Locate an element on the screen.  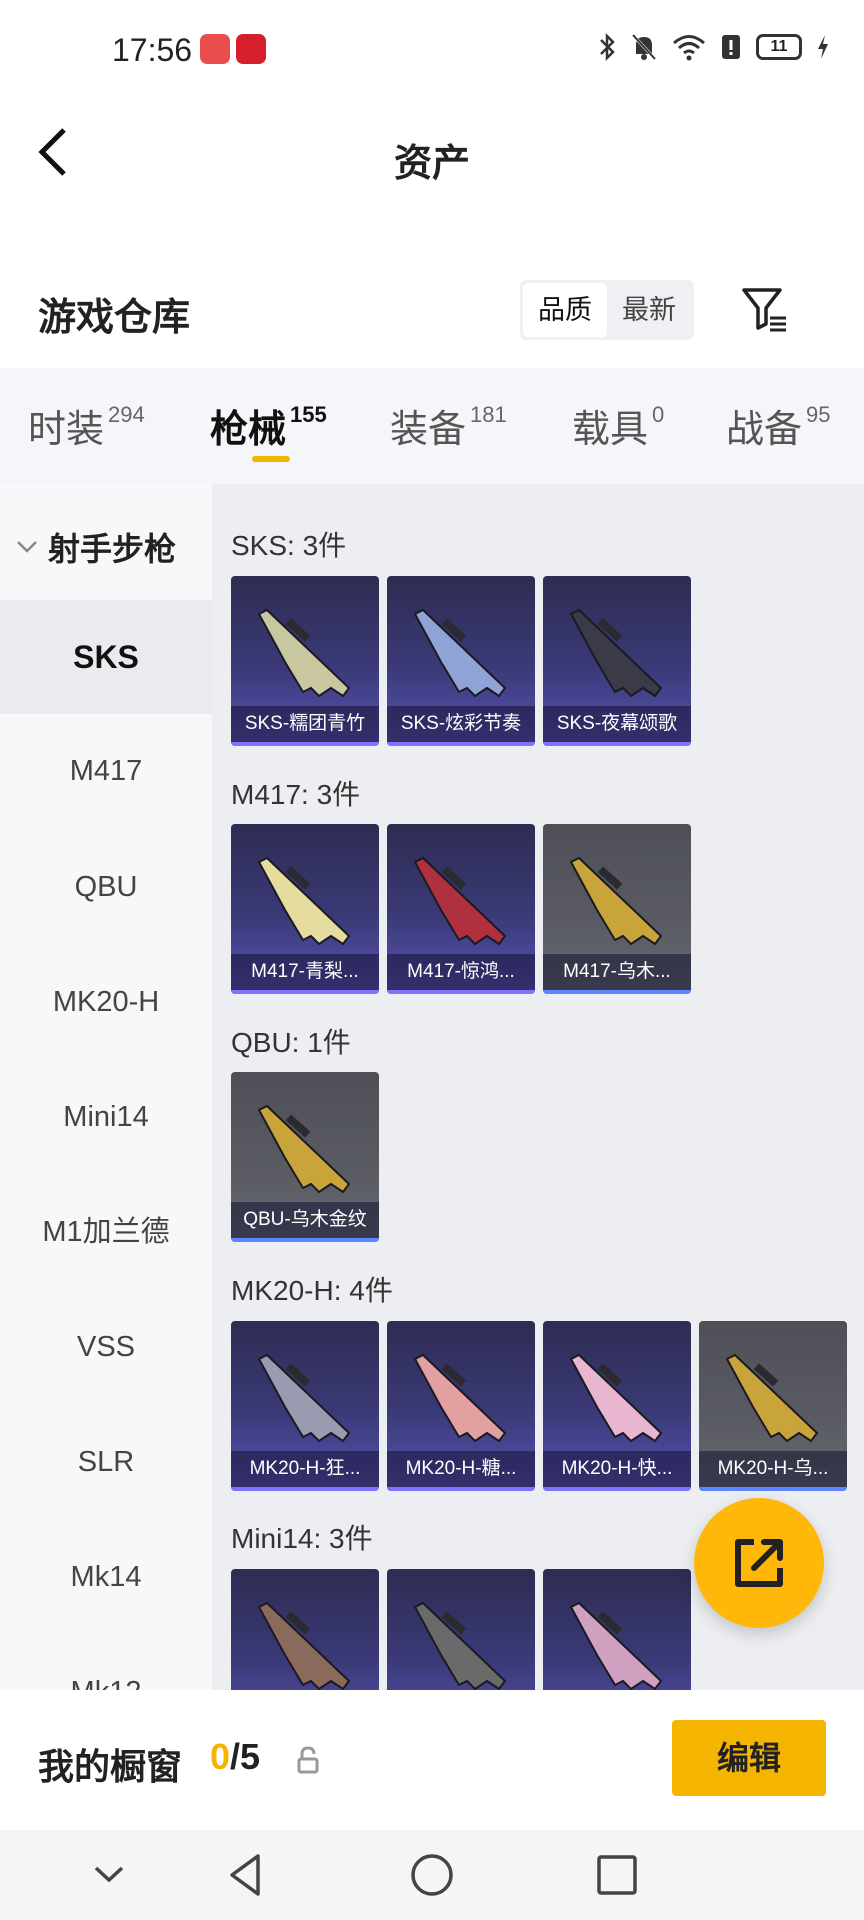
tab-battle-gear: 战备 95 is located at coordinates (778, 425).